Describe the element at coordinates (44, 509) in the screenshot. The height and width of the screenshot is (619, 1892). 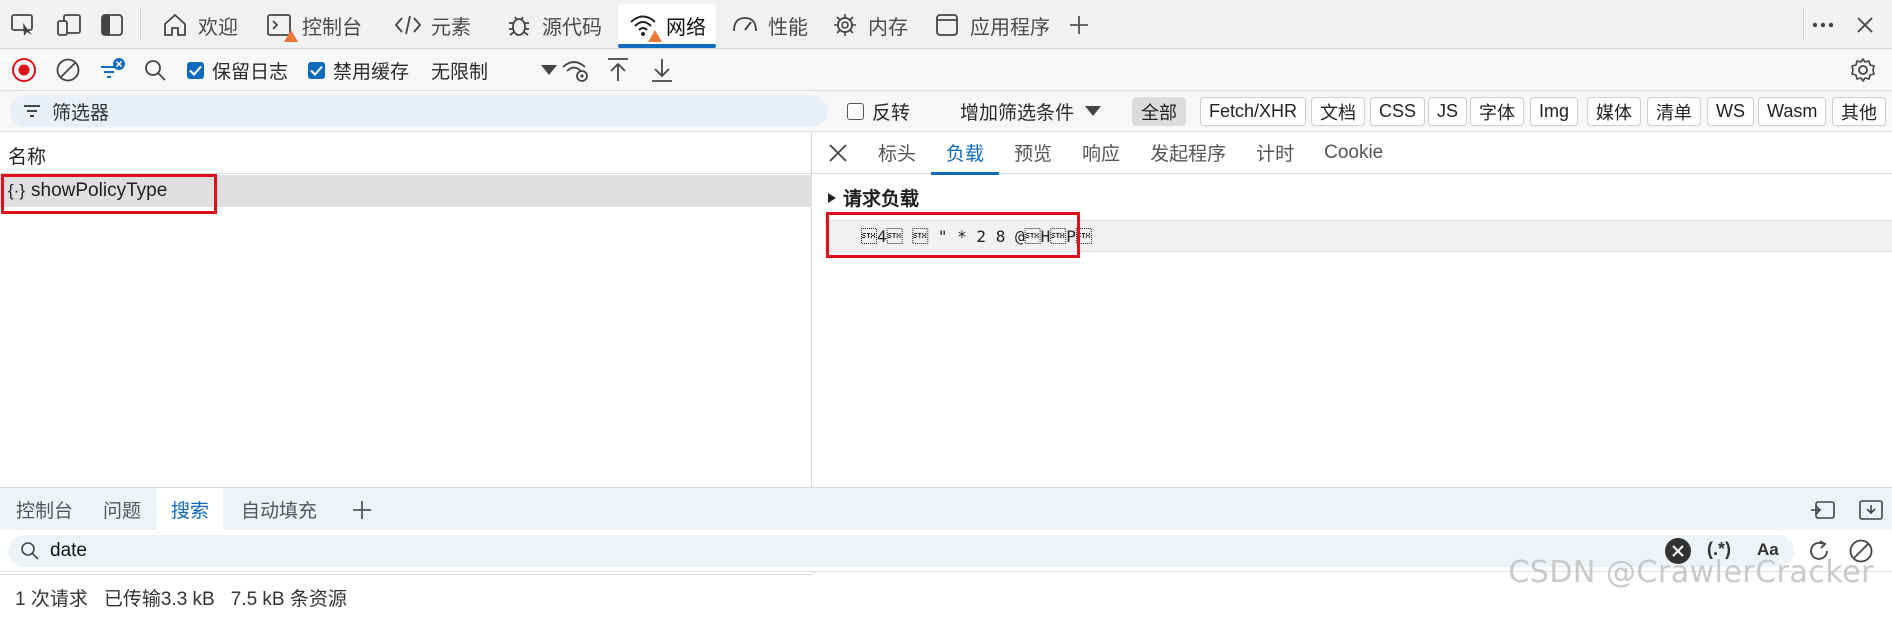
I see `drawer-tab-console: 控制台` at that location.